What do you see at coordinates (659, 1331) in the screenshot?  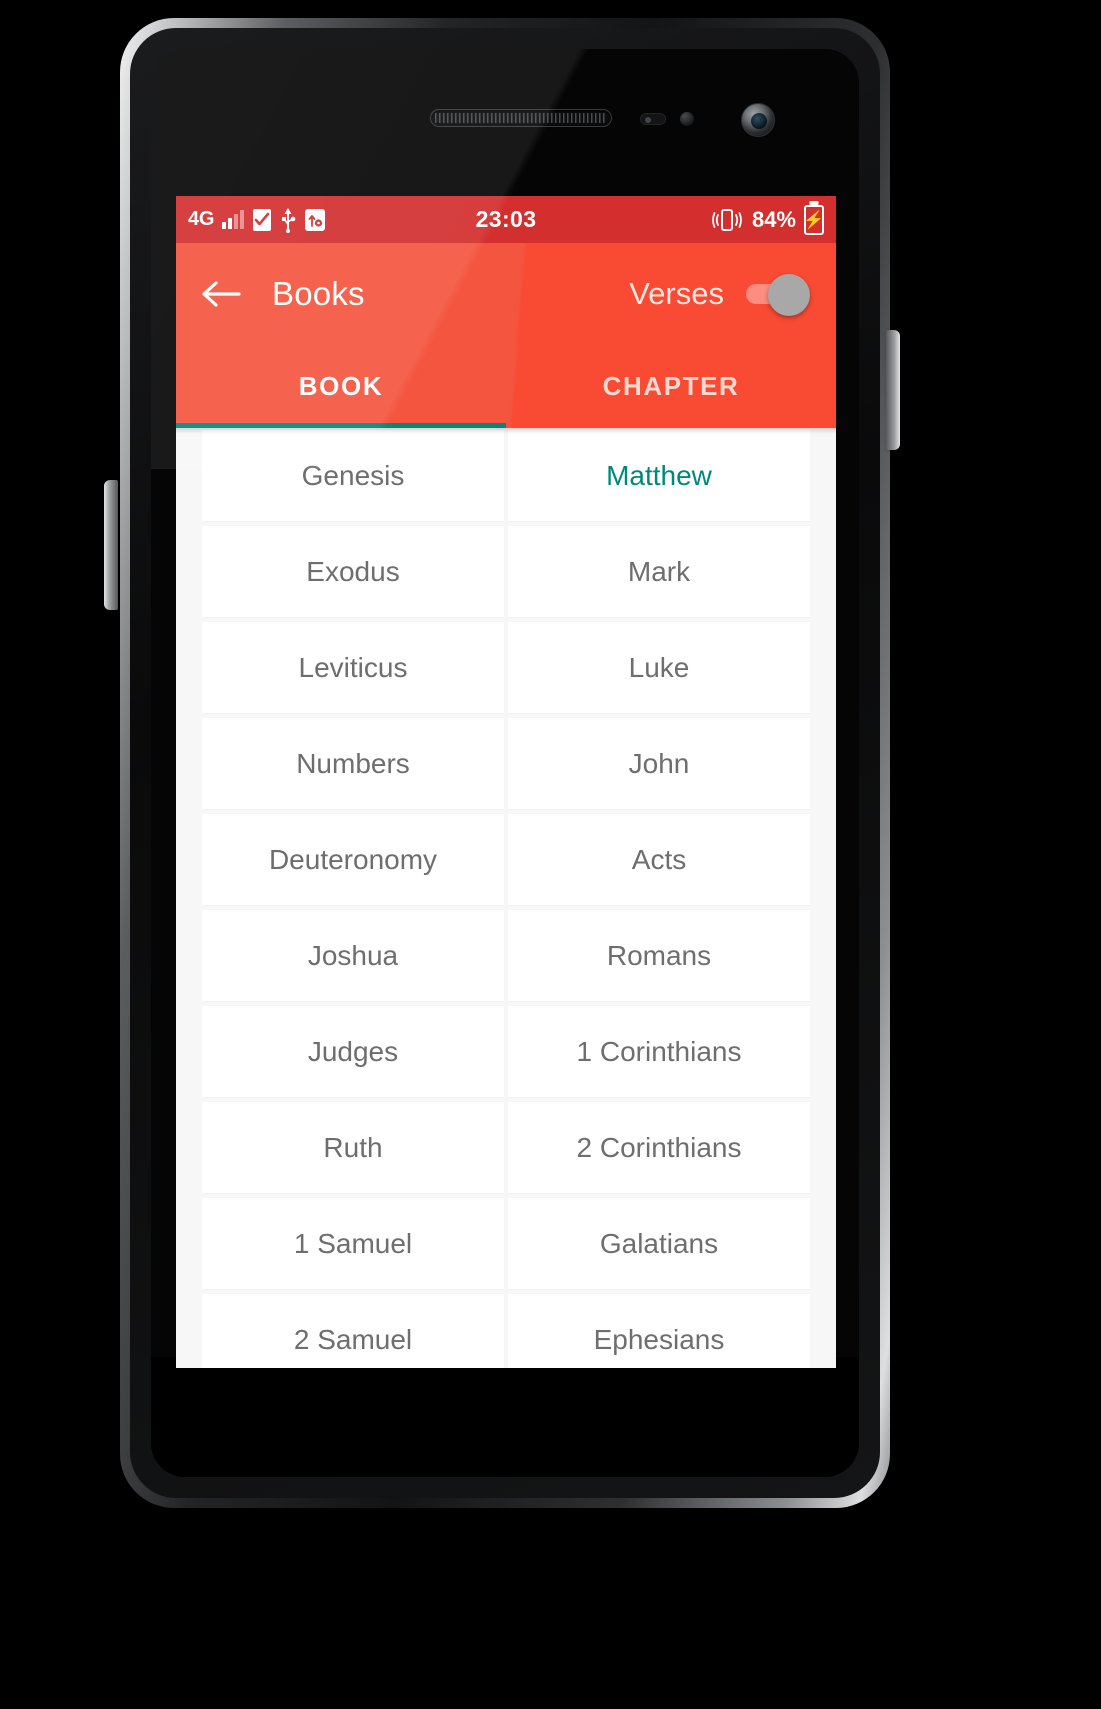 I see `book-cell: Ephesians` at bounding box center [659, 1331].